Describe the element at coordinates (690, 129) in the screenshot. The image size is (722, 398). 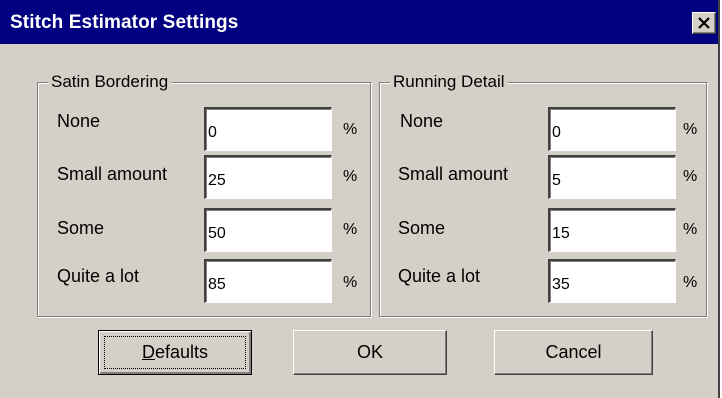
I see `running-none-percent: %` at that location.